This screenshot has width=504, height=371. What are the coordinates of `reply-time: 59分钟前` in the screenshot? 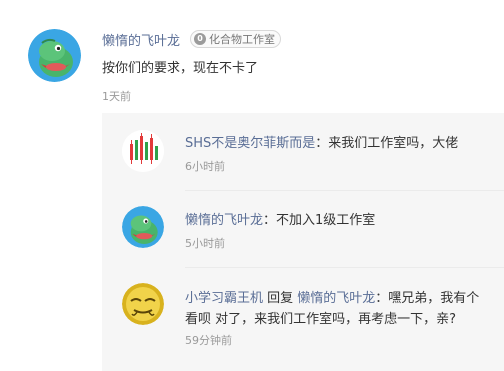 It's located at (208, 340).